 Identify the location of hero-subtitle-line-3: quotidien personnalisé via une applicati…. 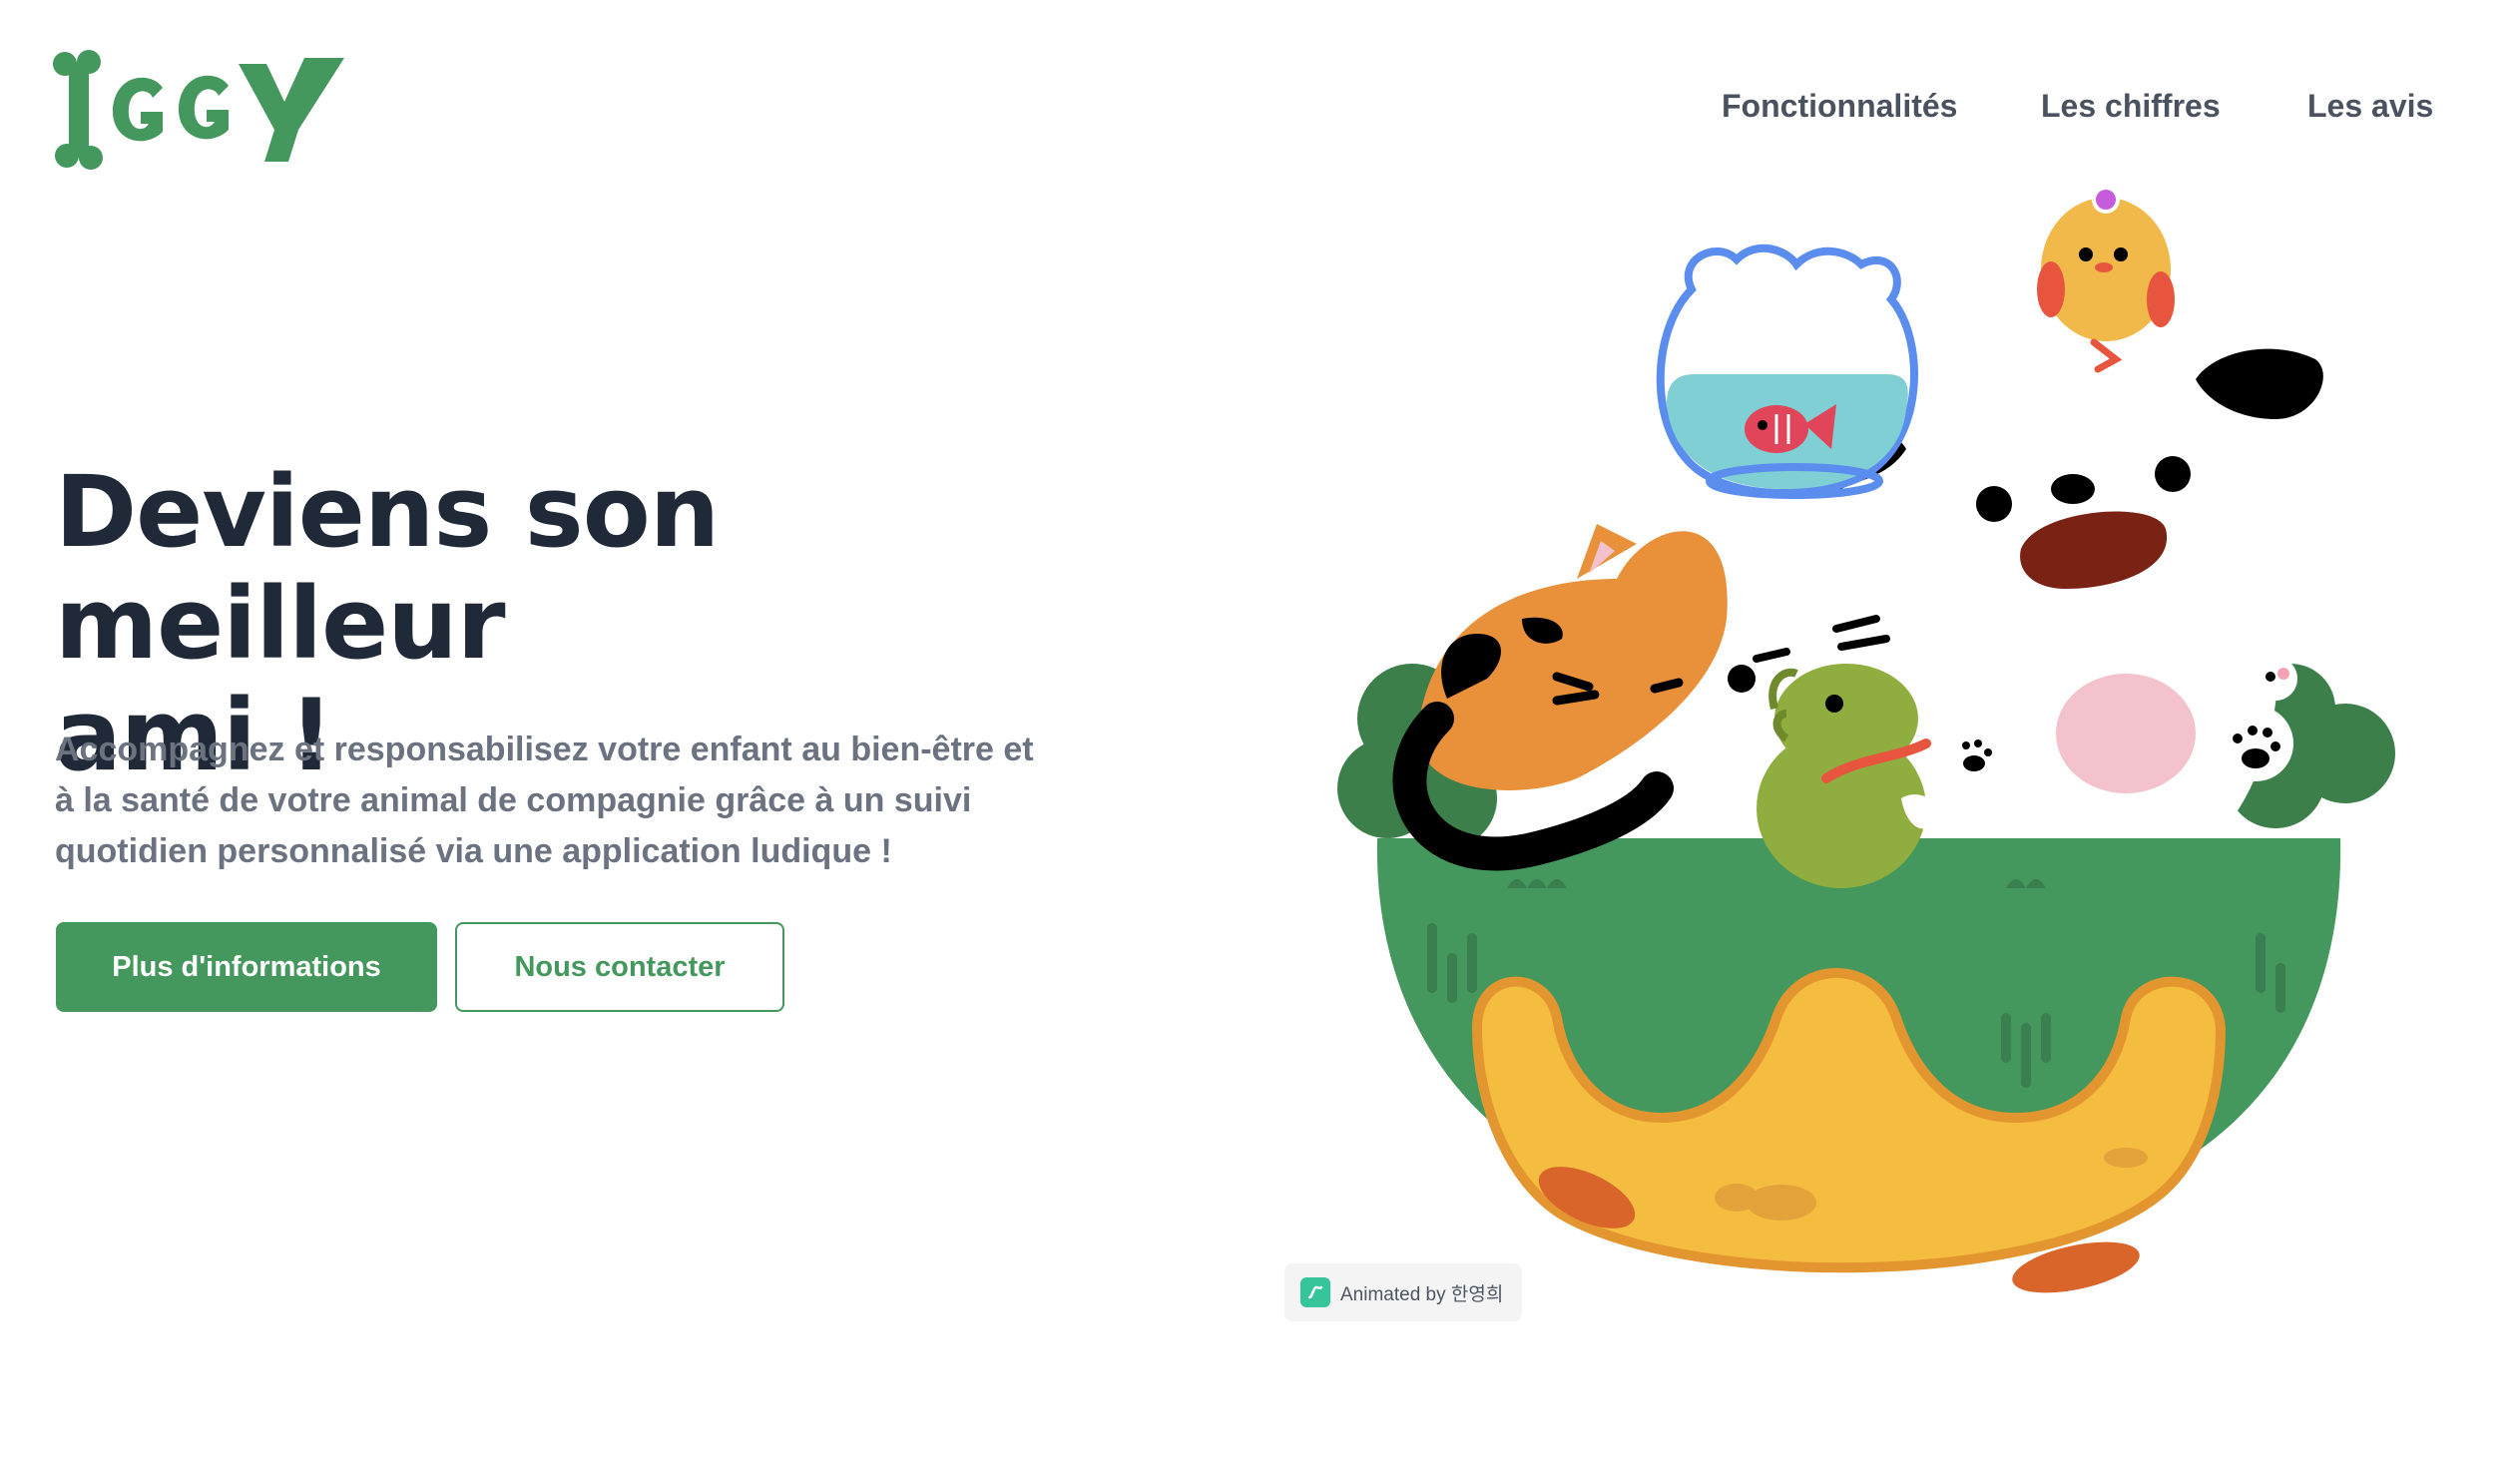
(473, 851).